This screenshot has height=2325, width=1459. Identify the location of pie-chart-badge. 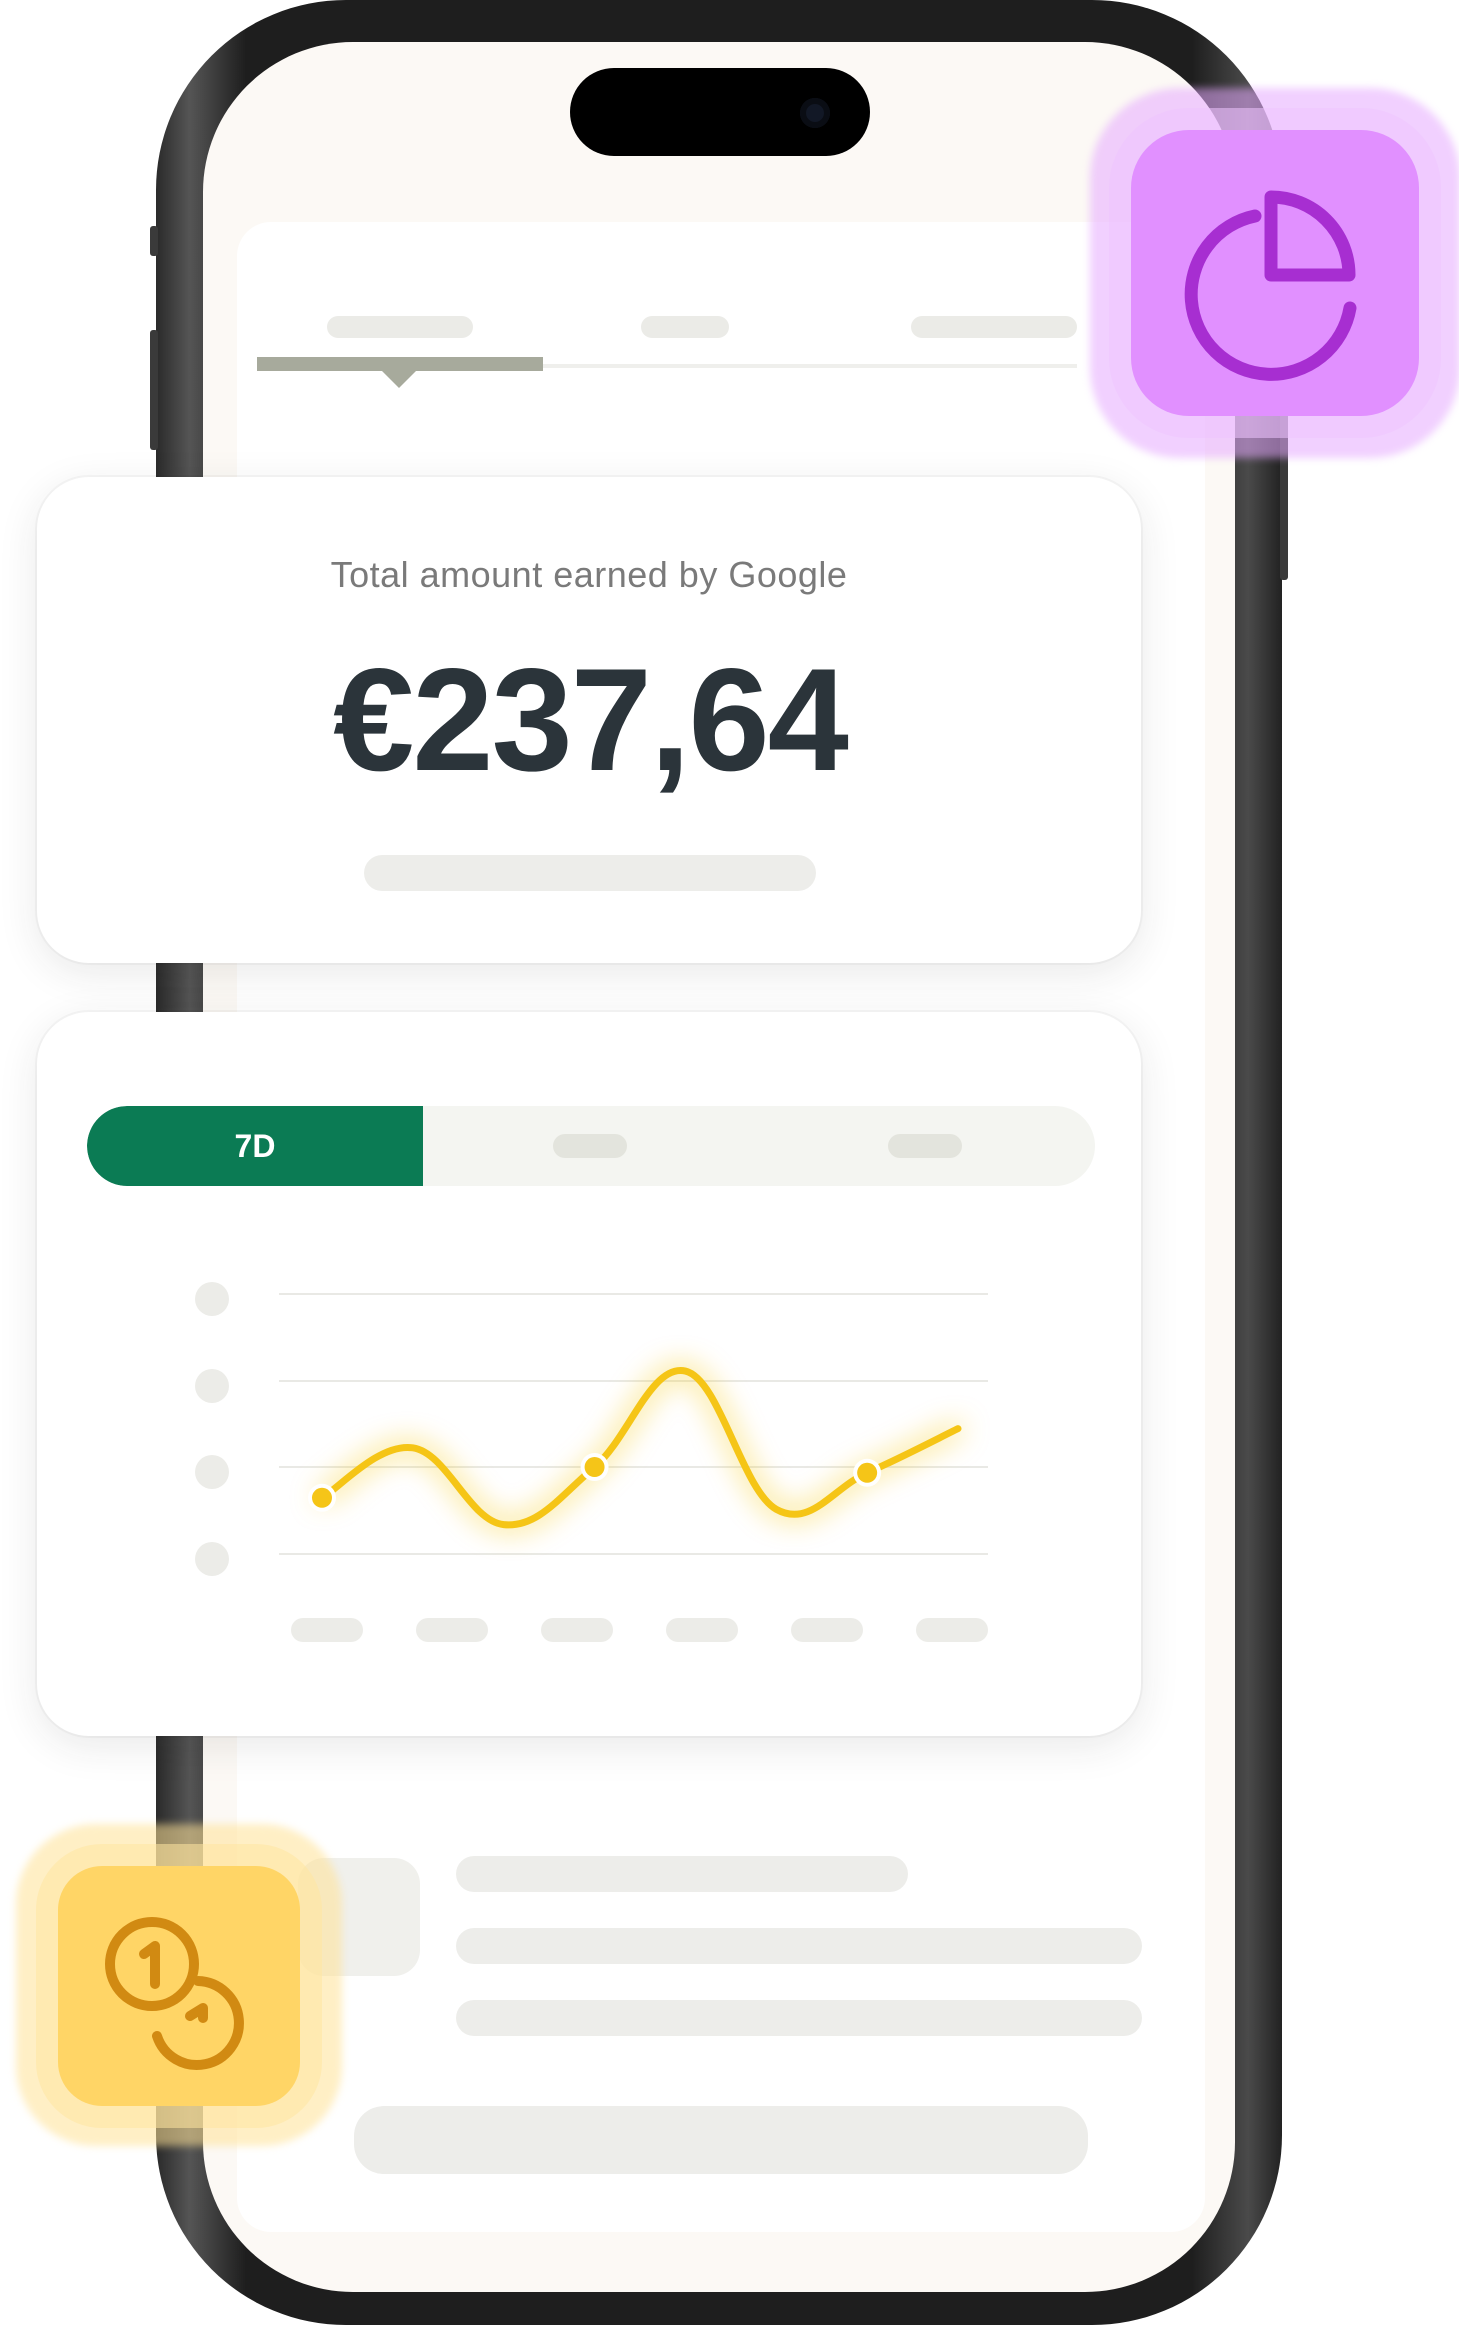
(1275, 273).